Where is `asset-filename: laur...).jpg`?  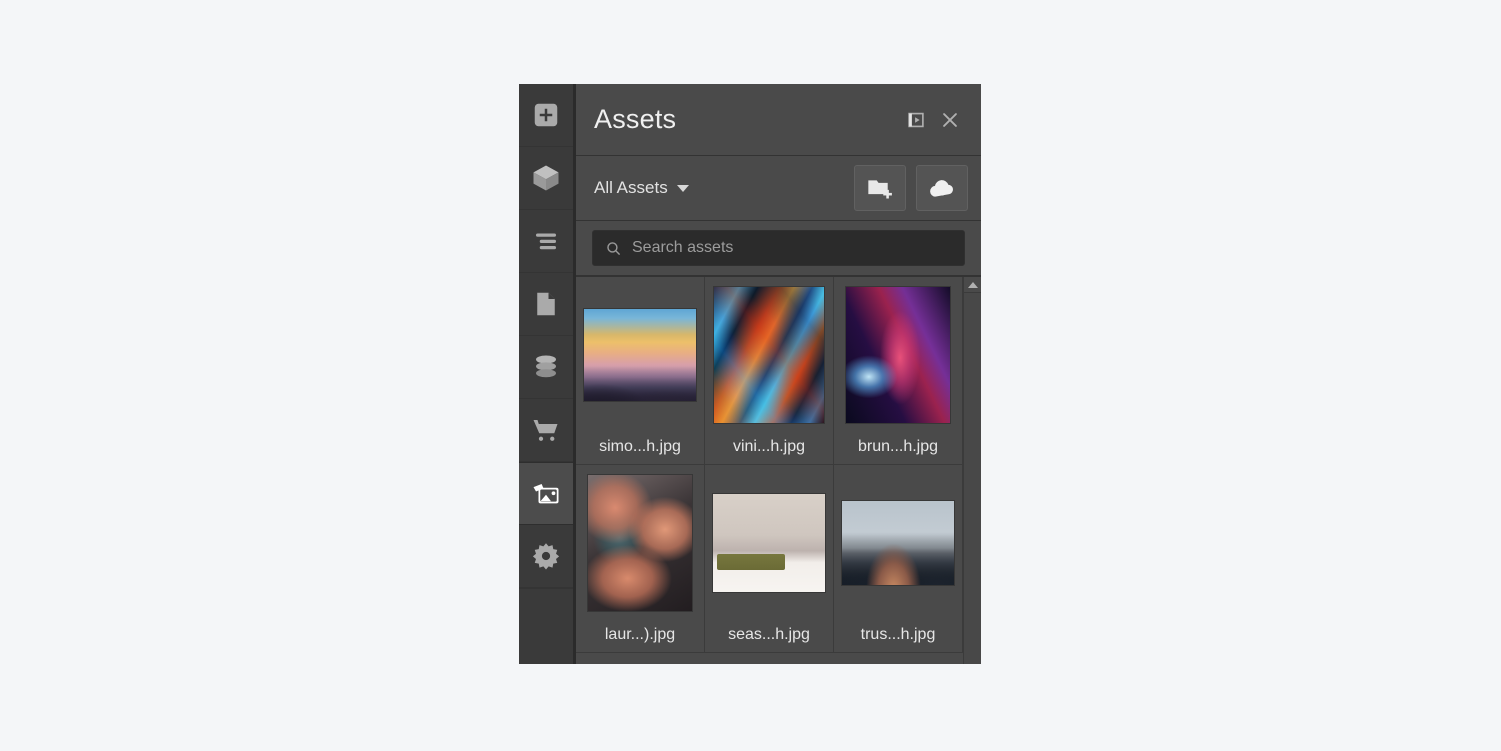
asset-filename: laur...).jpg is located at coordinates (640, 634).